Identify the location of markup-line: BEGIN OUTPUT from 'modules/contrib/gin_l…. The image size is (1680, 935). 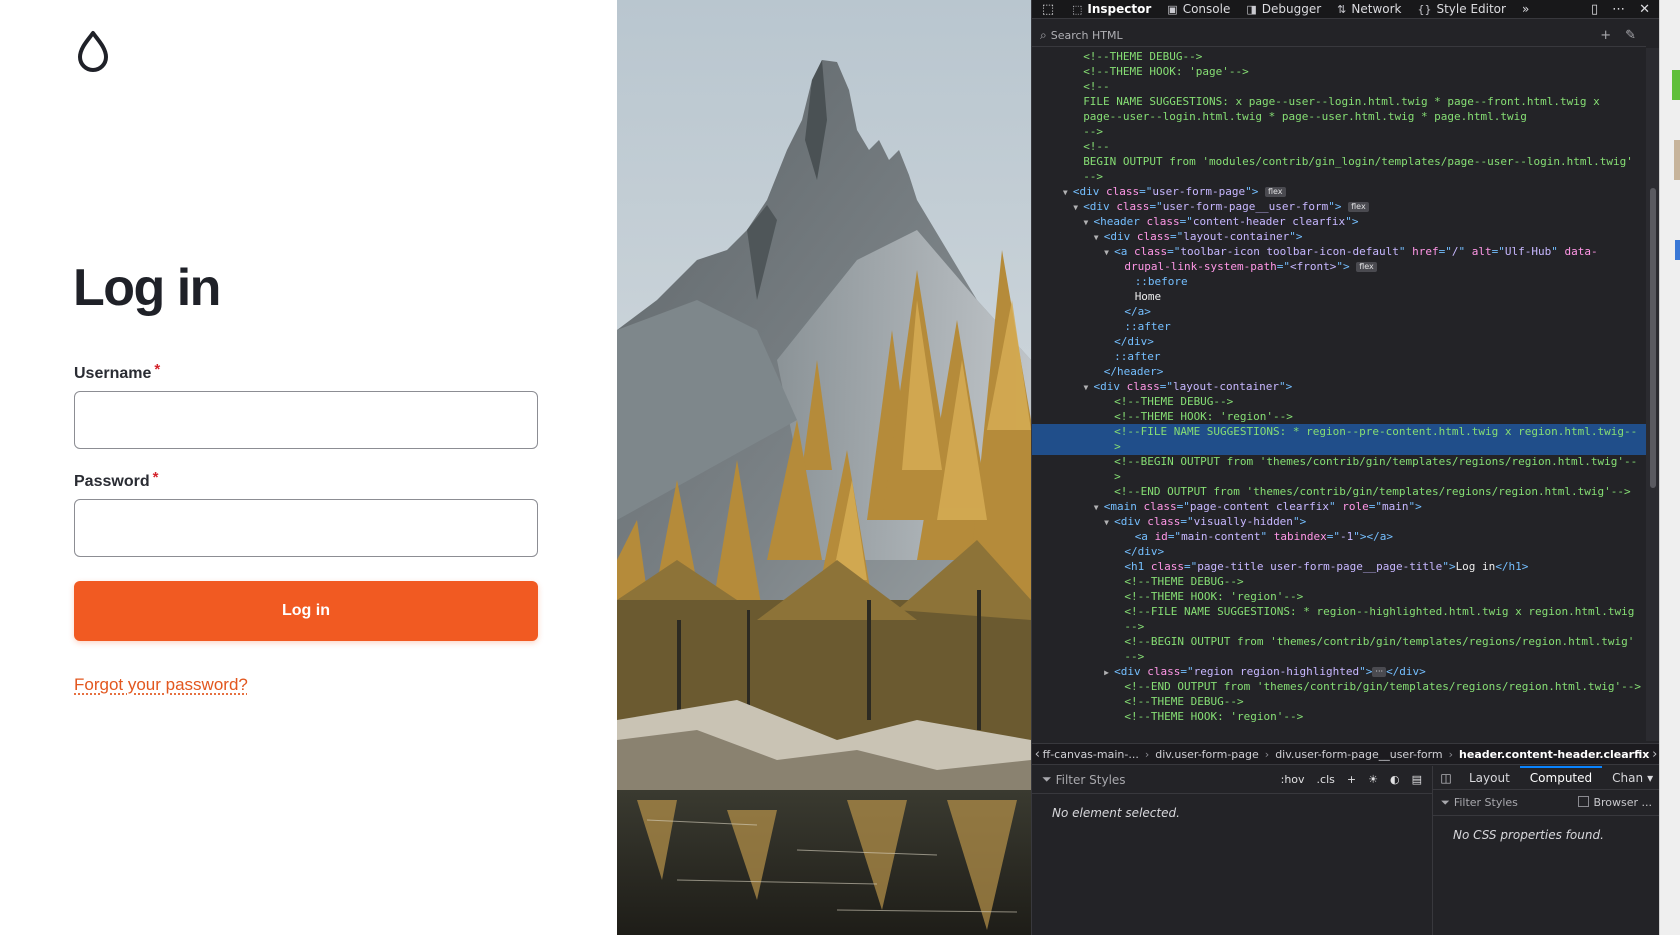
(1339, 162).